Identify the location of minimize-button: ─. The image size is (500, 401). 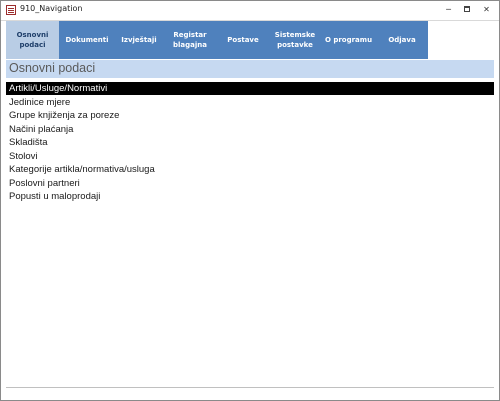
(448, 9).